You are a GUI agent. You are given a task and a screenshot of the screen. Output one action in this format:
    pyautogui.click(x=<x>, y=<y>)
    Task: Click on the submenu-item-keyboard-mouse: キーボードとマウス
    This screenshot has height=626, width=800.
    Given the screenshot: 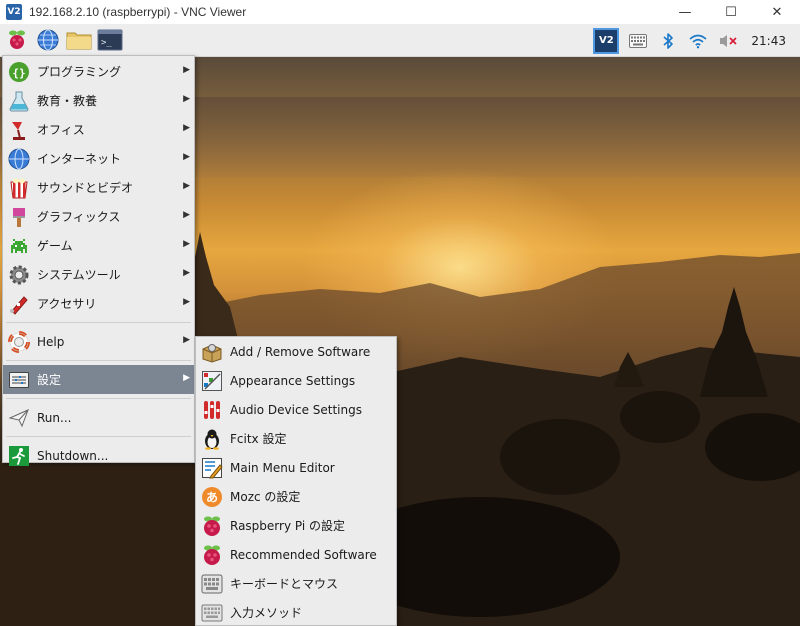 What is the action you would take?
    pyautogui.click(x=296, y=583)
    